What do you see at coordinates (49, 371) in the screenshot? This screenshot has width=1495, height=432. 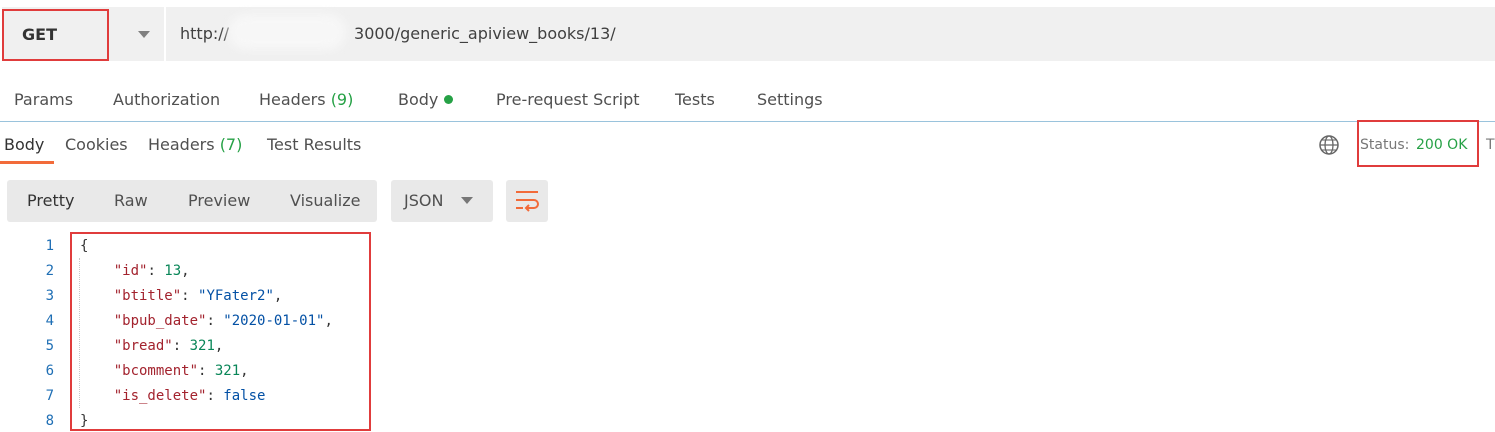 I see `line-number: 6` at bounding box center [49, 371].